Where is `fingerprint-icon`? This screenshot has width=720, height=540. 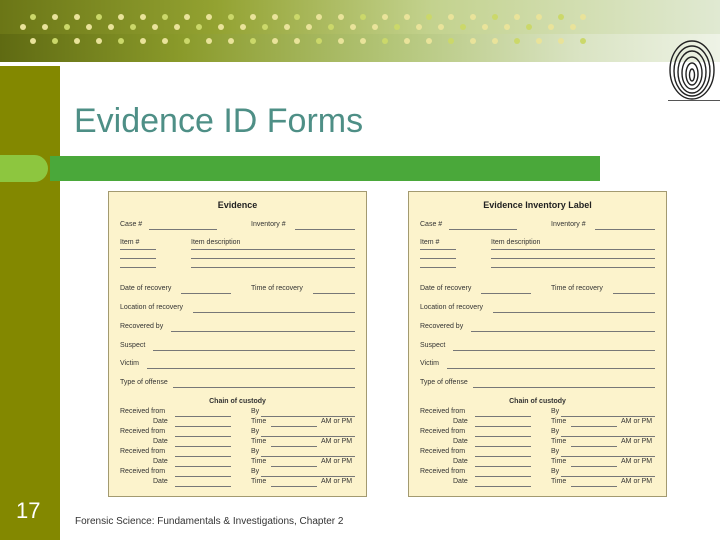
fingerprint-icon is located at coordinates (692, 70).